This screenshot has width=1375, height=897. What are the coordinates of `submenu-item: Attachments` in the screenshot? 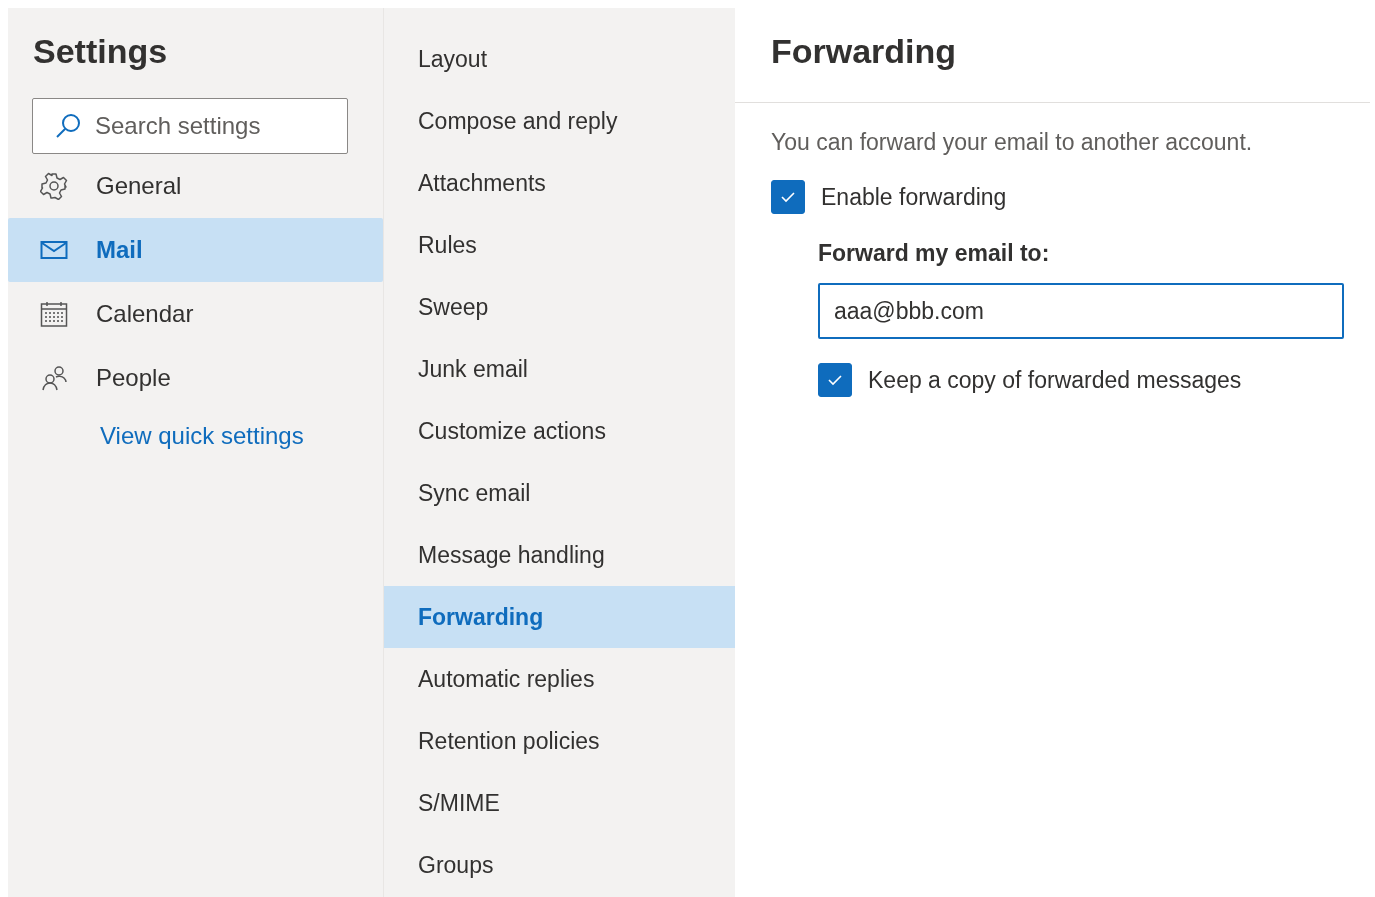 It's located at (559, 183).